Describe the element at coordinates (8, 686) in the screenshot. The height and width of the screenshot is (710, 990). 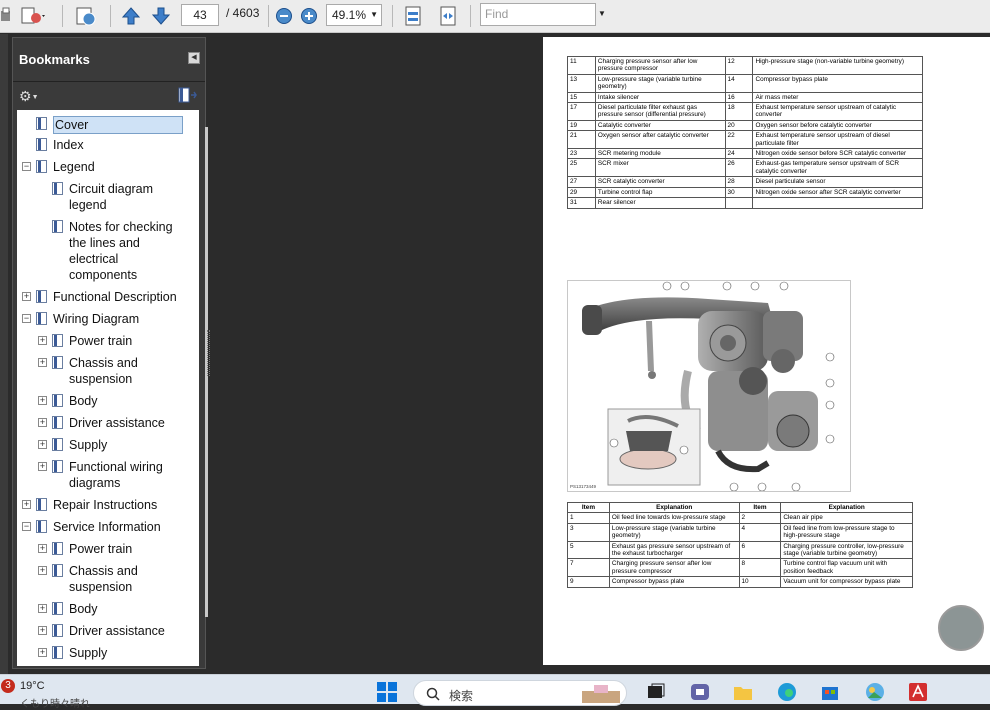
I see `notification-badge: 3` at that location.